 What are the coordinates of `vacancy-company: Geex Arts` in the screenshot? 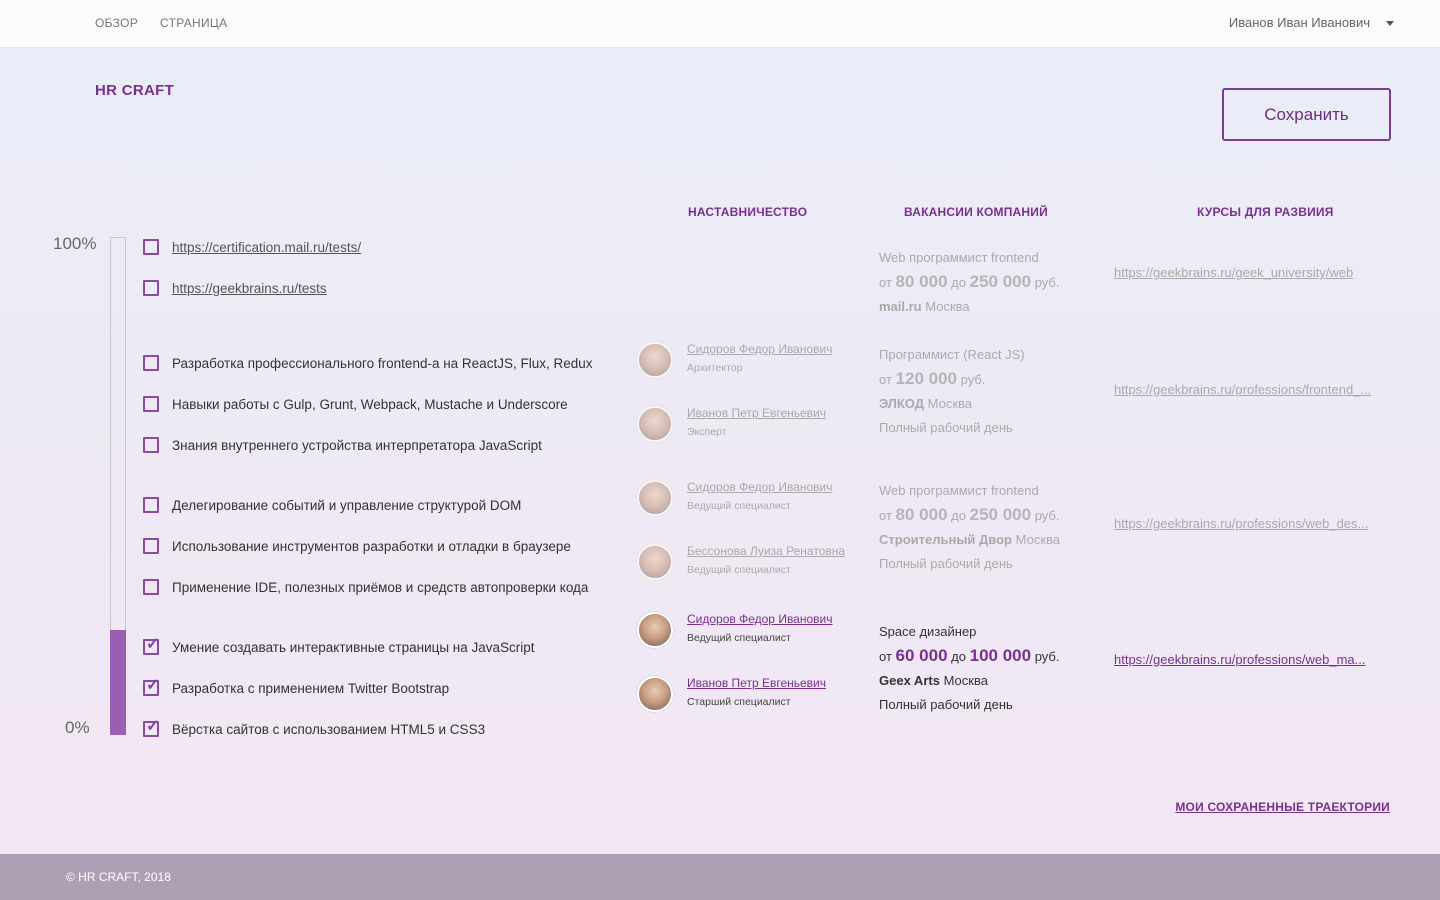 It's located at (909, 680).